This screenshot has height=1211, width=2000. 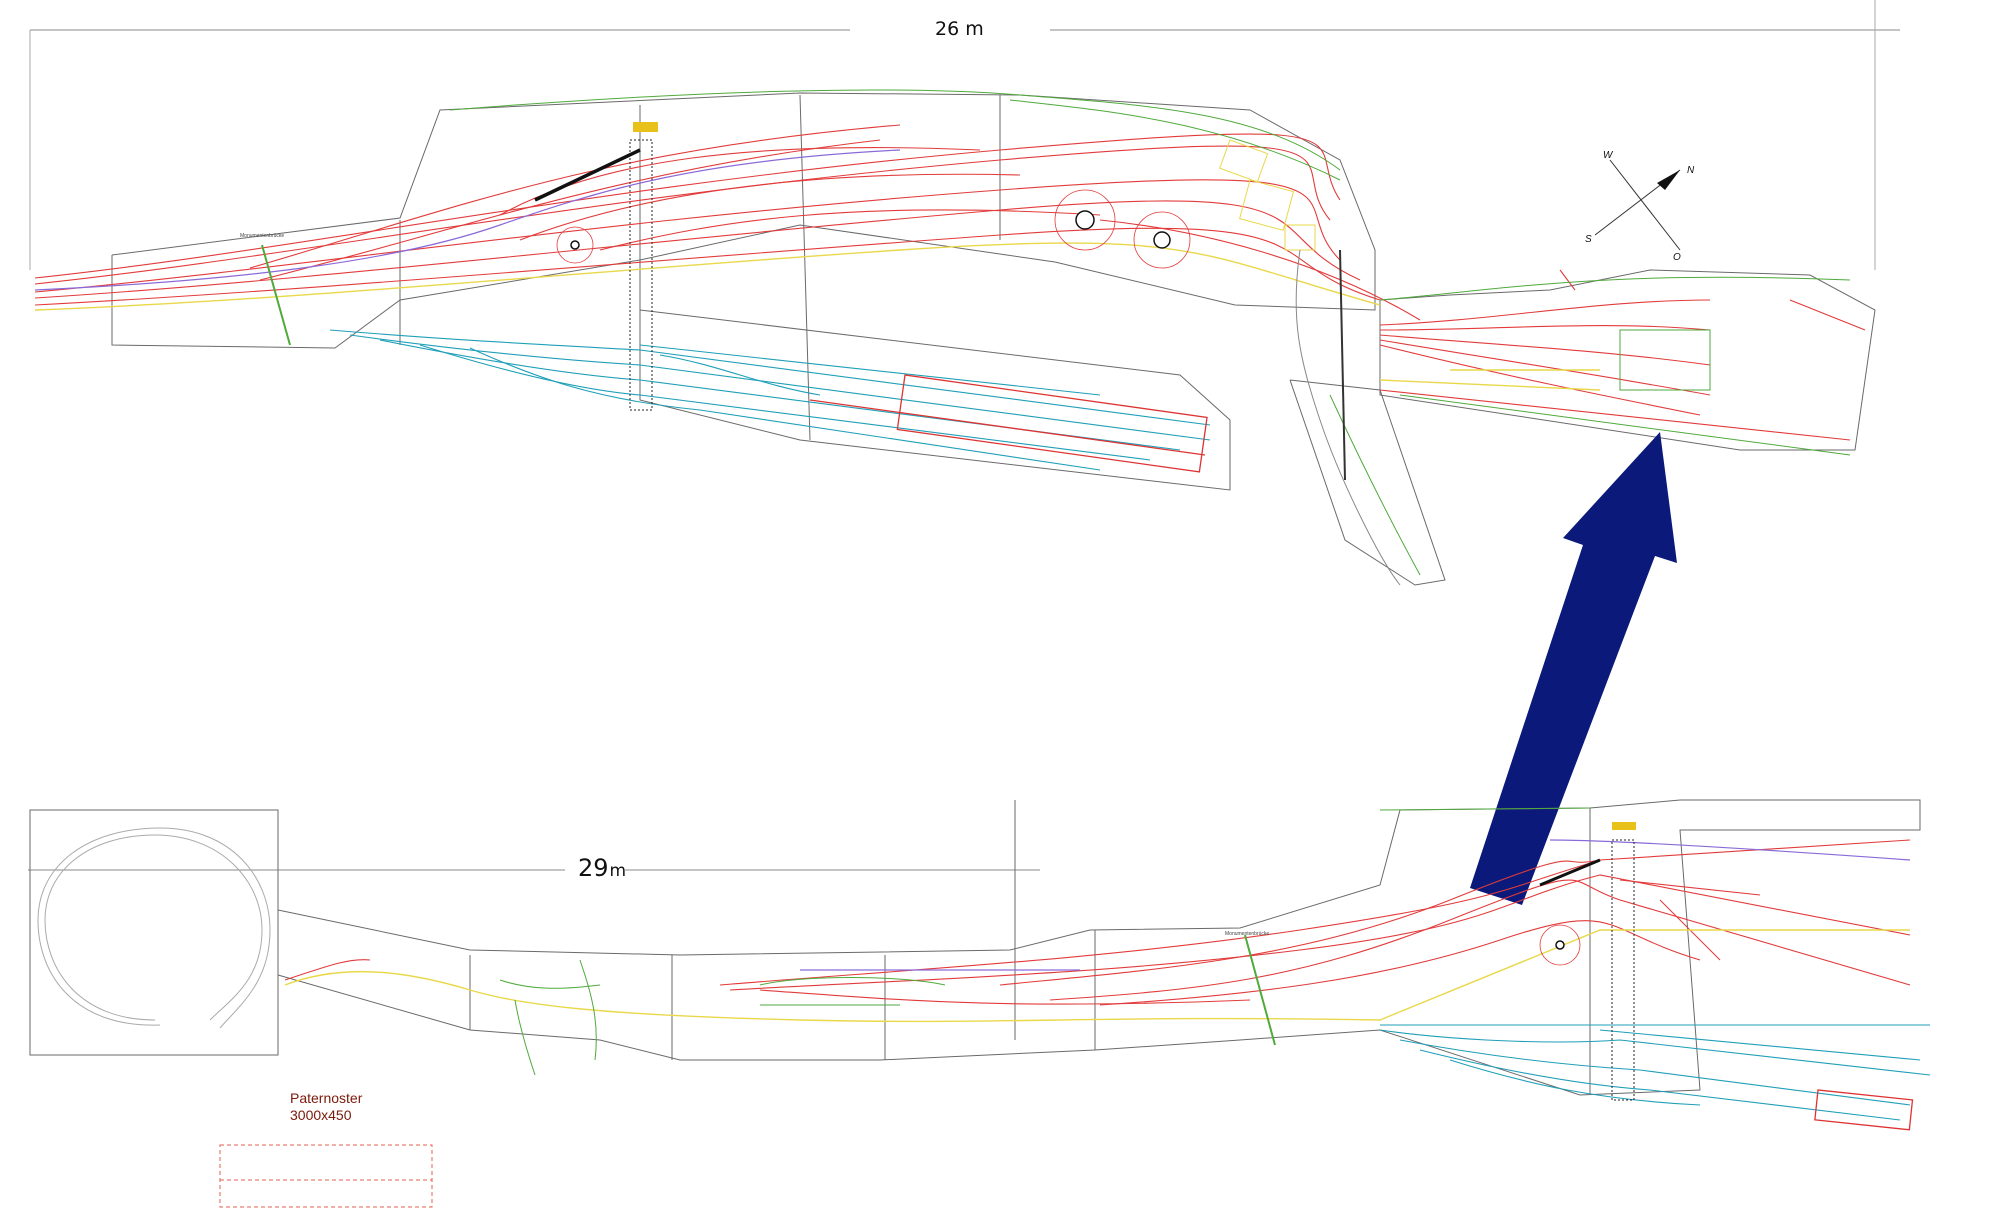 I want to click on compass-north: N, so click(x=1691, y=170).